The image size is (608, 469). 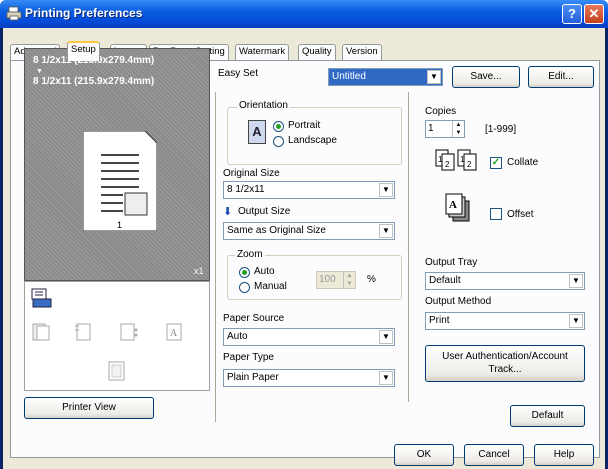 I want to click on printer-output-icon, so click(x=41, y=298).